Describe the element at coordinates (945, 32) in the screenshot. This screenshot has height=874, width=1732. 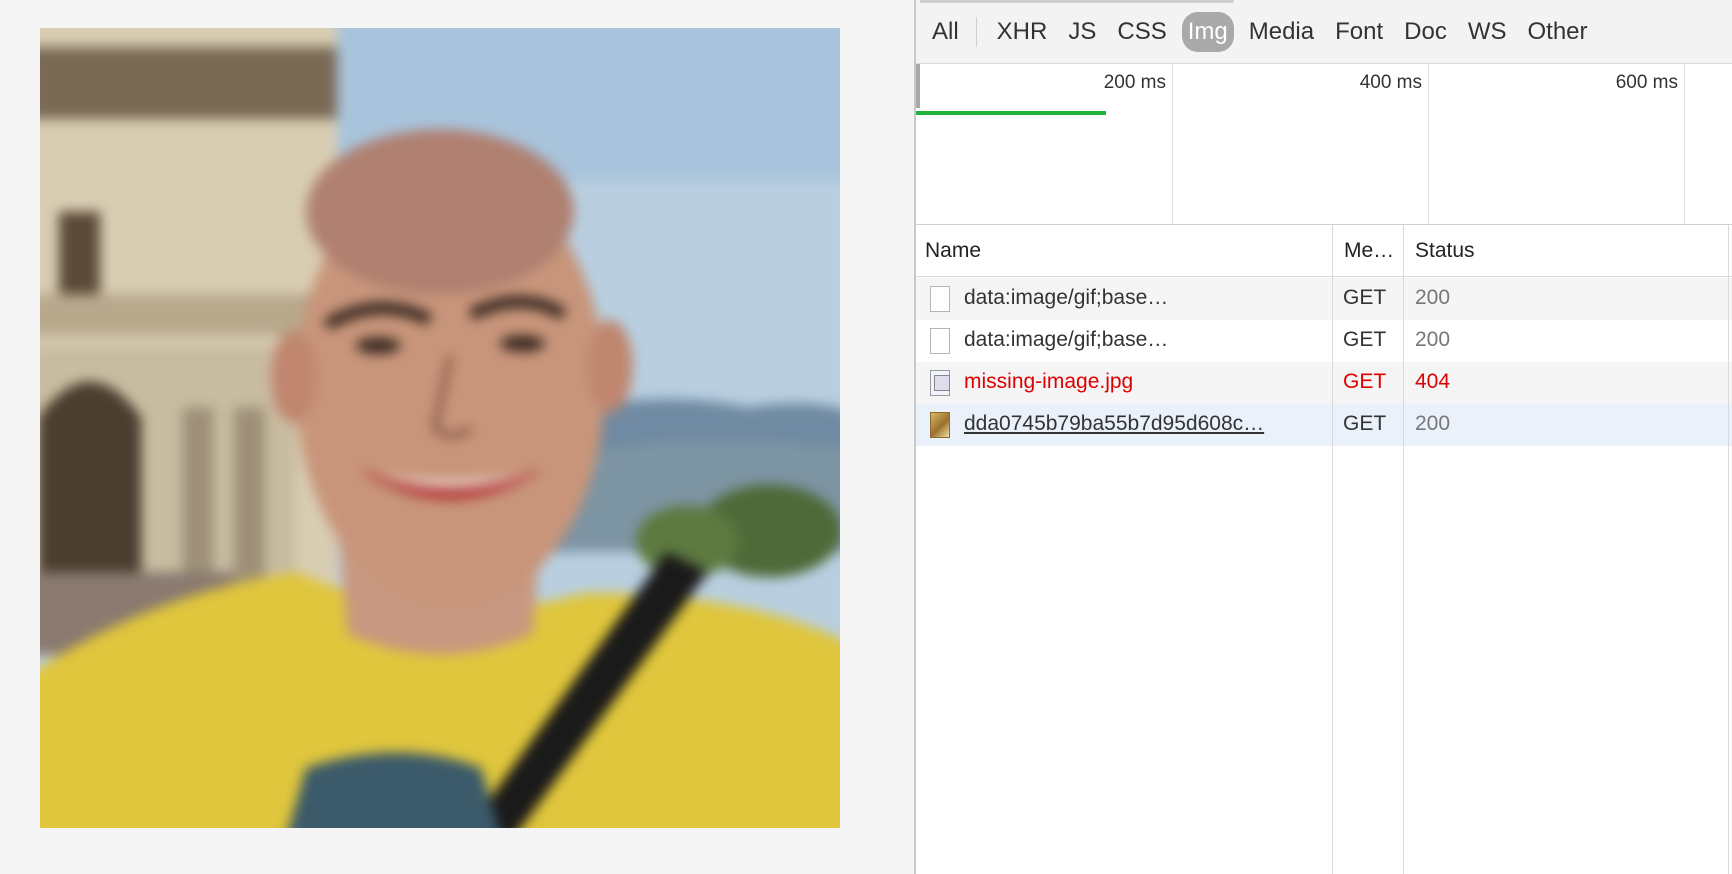
I see `filter-all: All` at that location.